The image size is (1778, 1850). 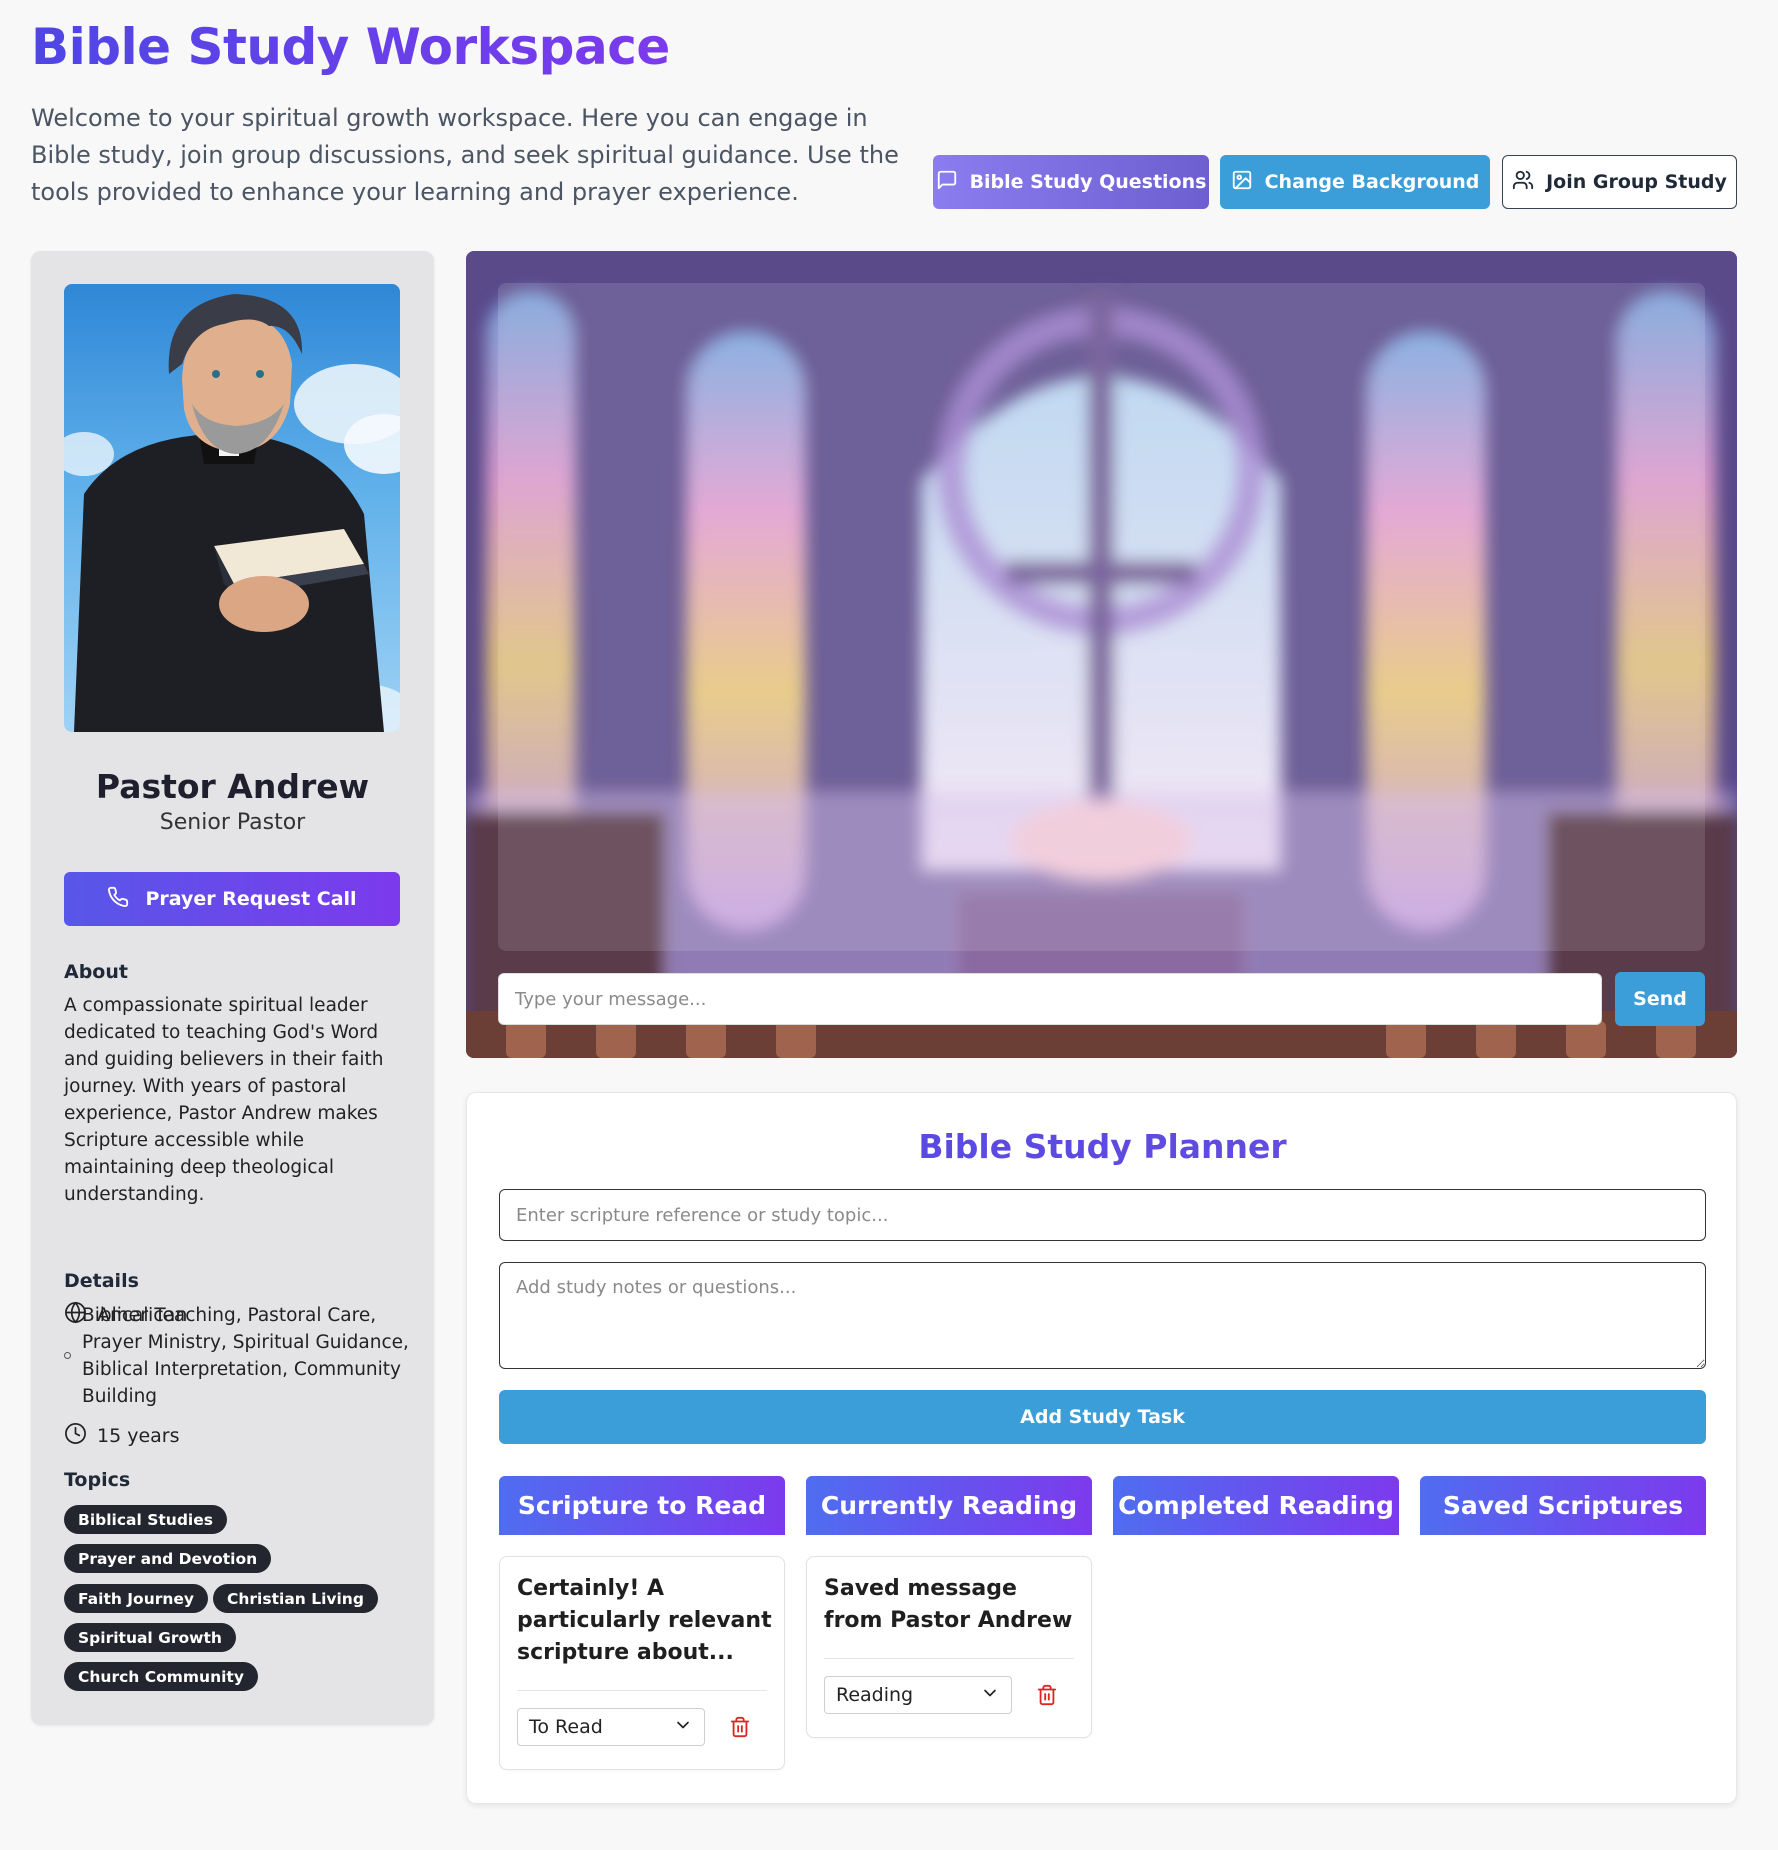 What do you see at coordinates (1242, 182) in the screenshot?
I see `image-icon` at bounding box center [1242, 182].